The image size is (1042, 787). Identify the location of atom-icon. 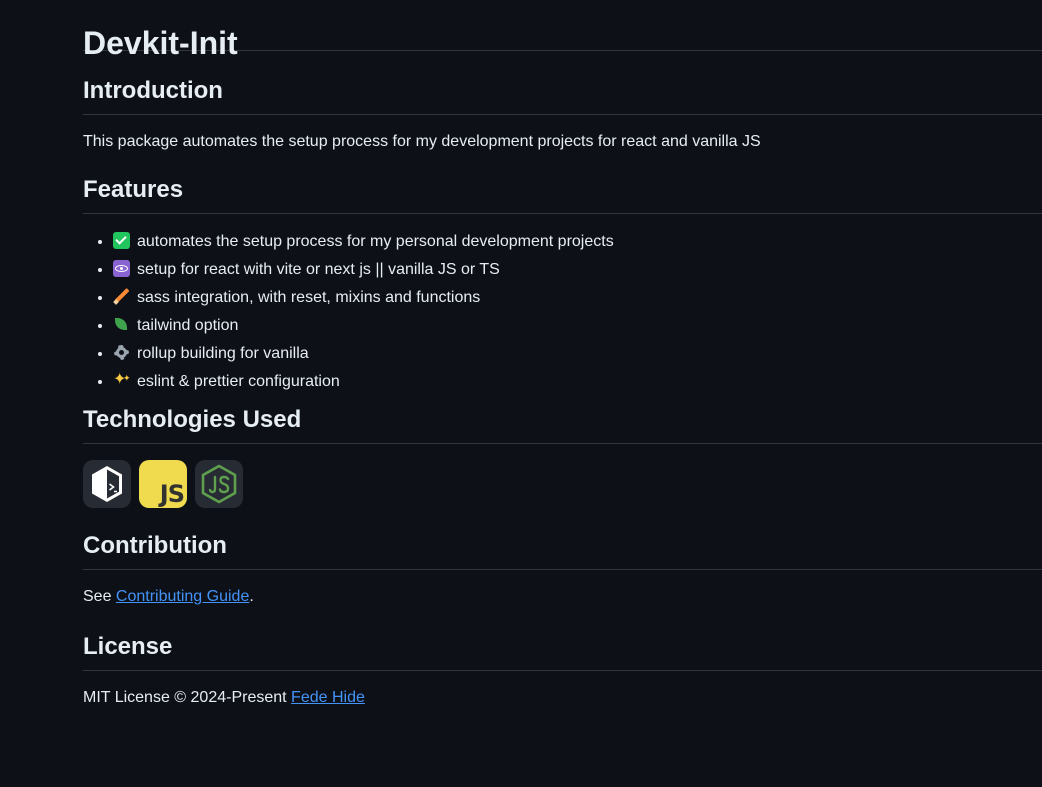
(121, 268).